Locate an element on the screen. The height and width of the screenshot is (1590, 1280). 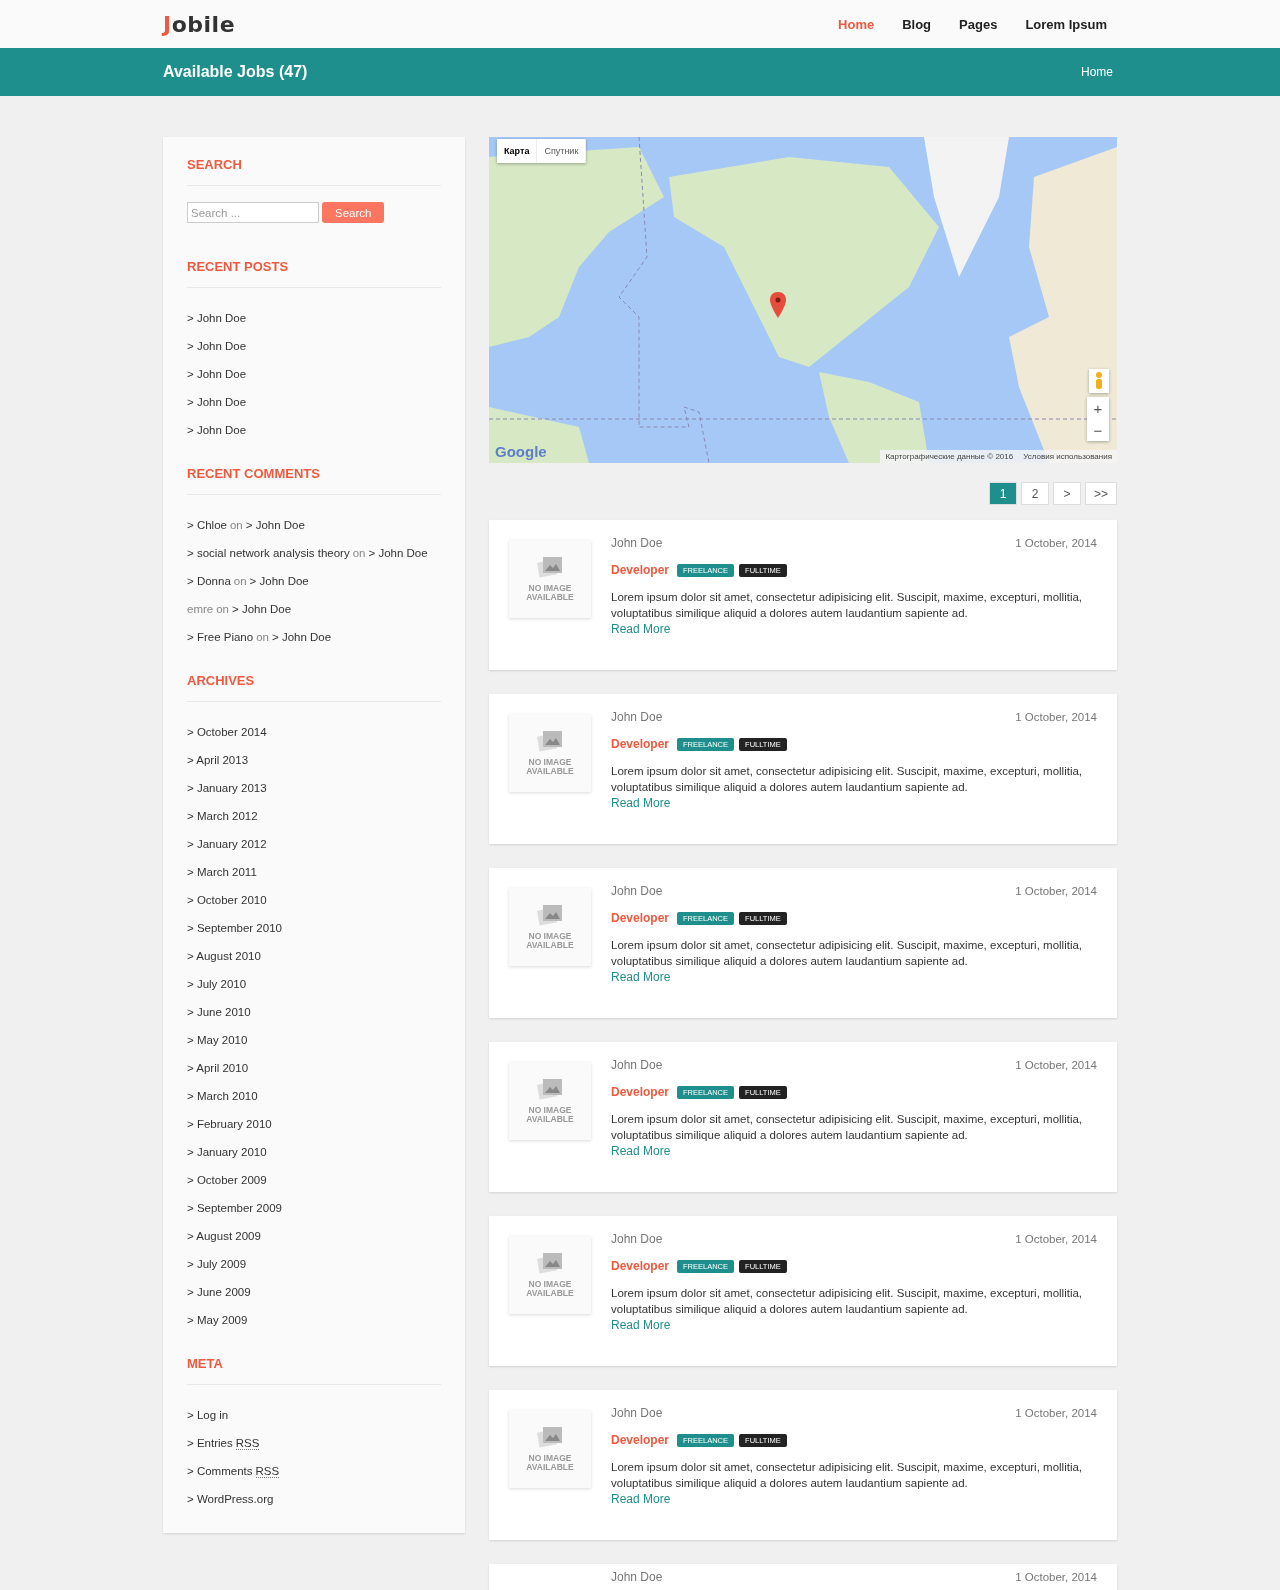
map-provider-logo: Google is located at coordinates (521, 451).